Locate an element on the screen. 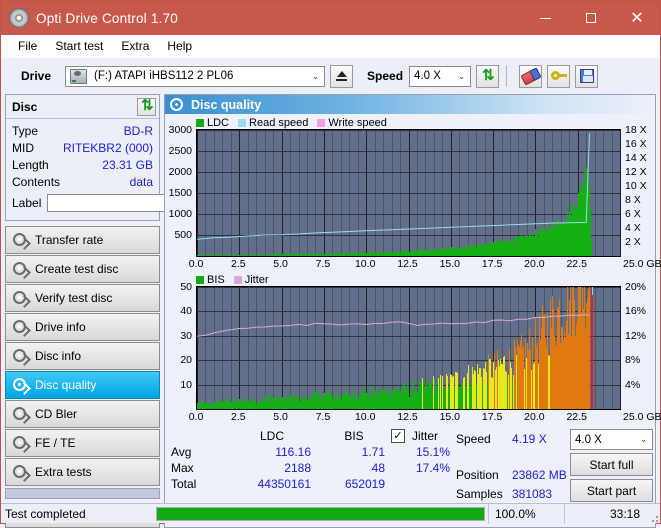  sidebar-item-fe-te: FE / TE is located at coordinates (82, 443).